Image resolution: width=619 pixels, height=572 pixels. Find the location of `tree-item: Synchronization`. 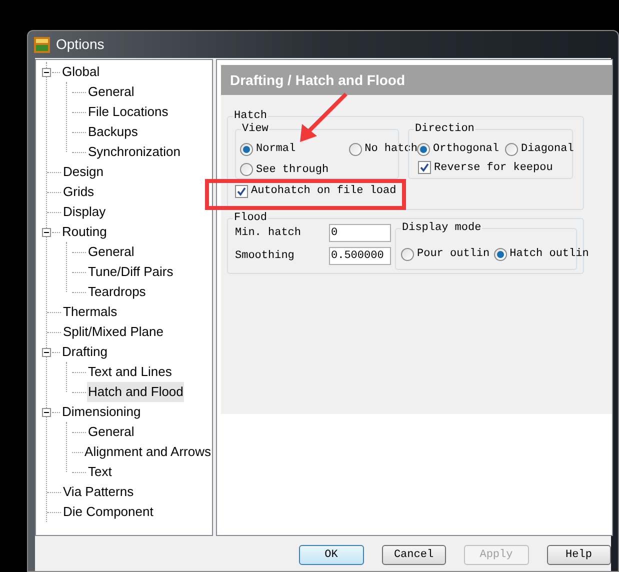

tree-item: Synchronization is located at coordinates (134, 152).